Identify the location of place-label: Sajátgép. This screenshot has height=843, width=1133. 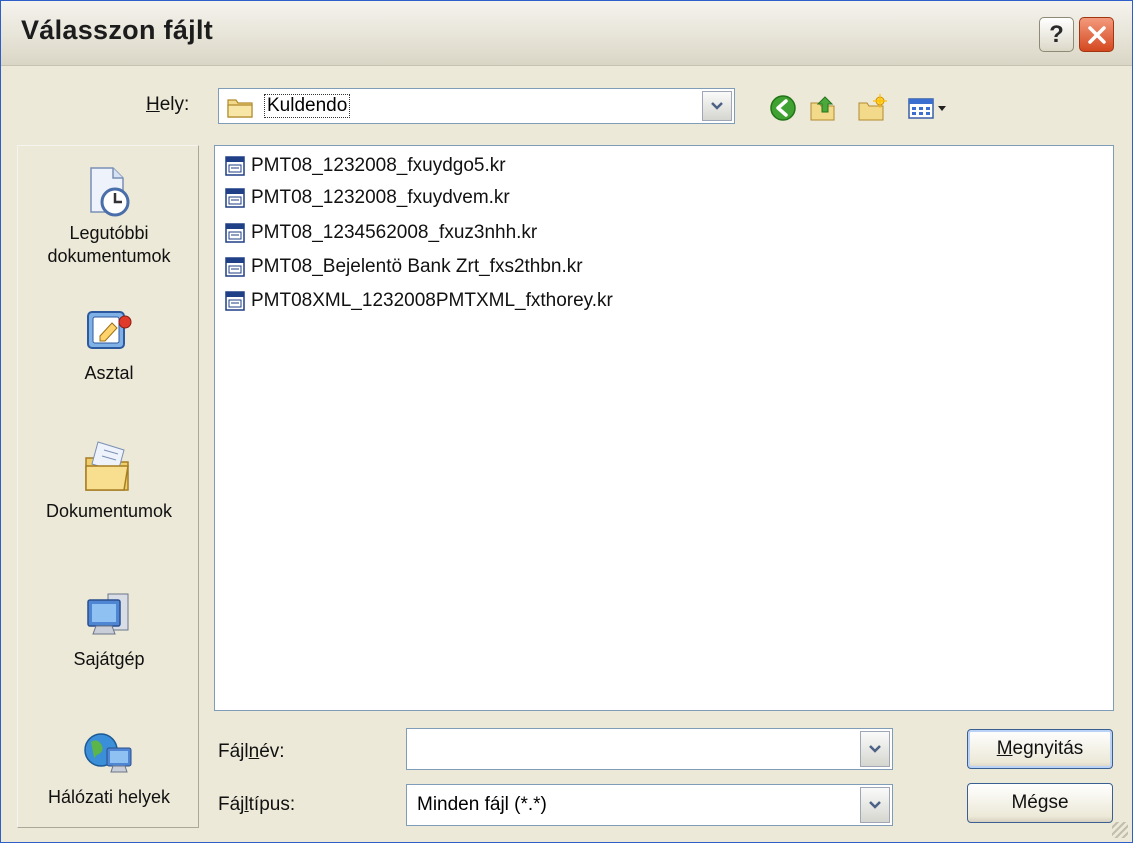
(109, 659).